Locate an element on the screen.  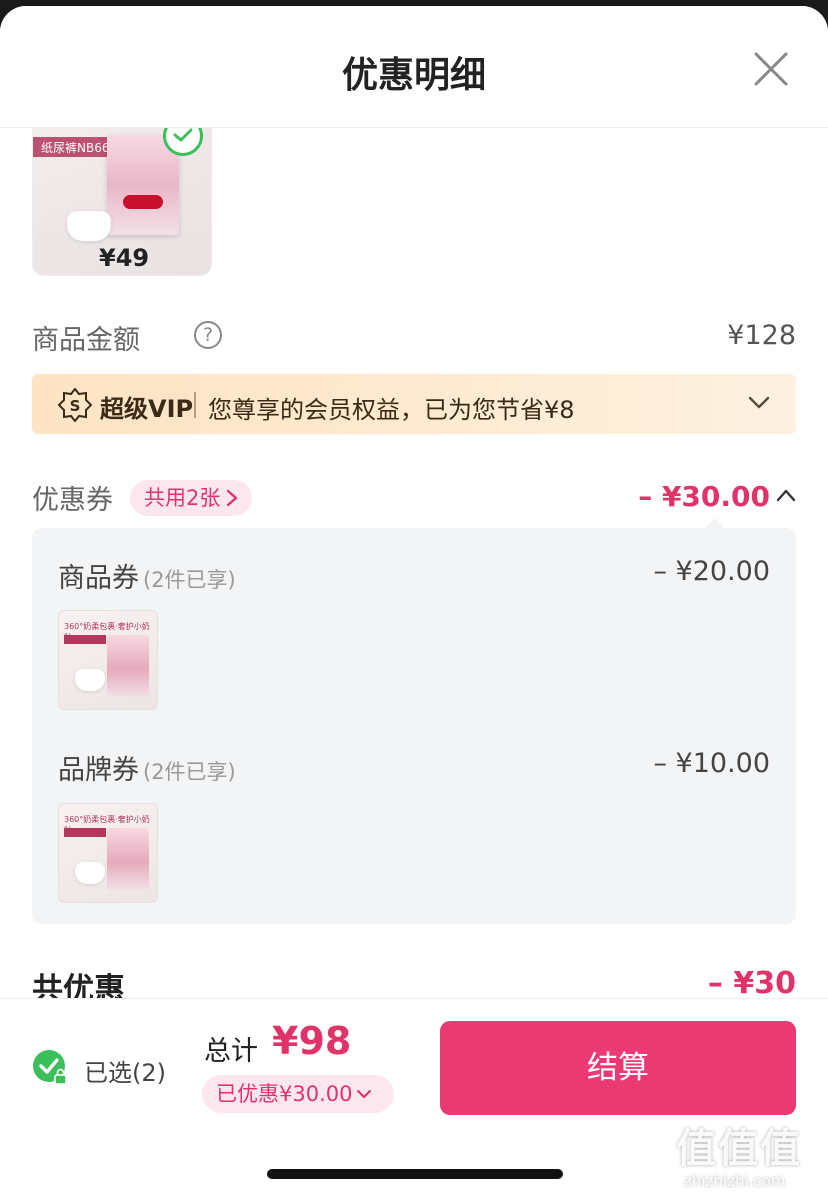
question-icon: ? is located at coordinates (208, 335).